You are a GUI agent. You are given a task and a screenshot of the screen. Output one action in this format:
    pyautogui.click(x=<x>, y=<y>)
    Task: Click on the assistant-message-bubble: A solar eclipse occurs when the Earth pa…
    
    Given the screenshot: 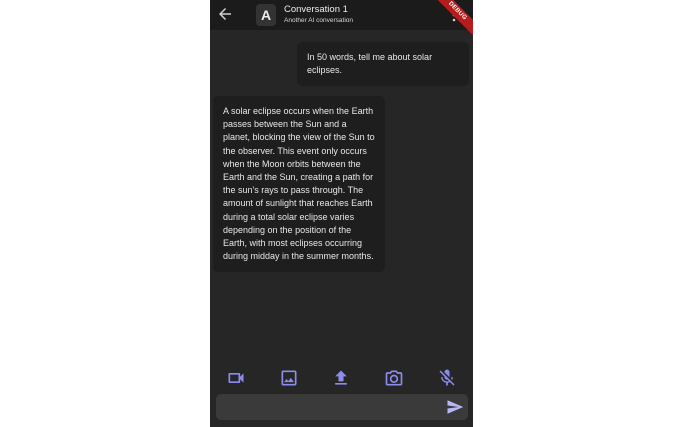 What is the action you would take?
    pyautogui.click(x=299, y=184)
    